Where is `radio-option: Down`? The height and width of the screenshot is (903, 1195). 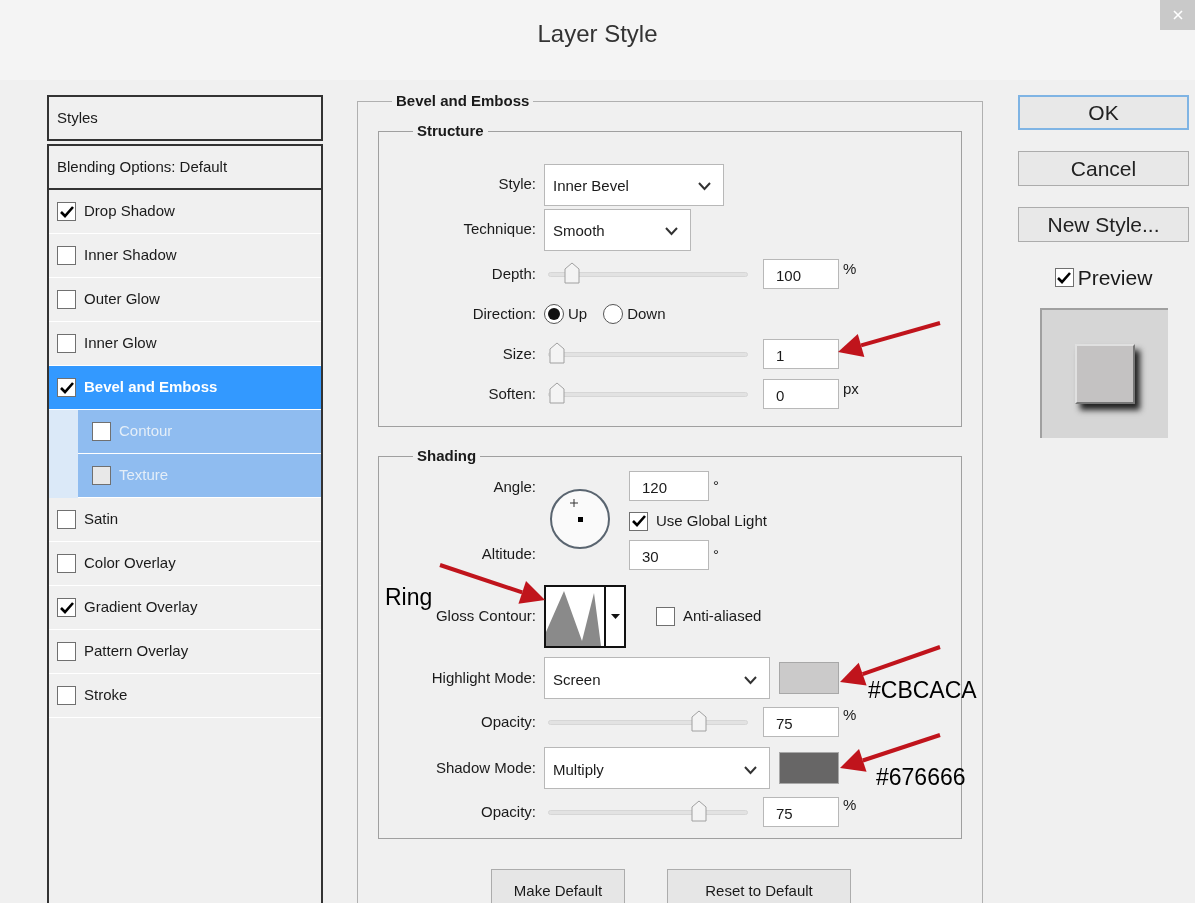
radio-option: Down is located at coordinates (634, 314).